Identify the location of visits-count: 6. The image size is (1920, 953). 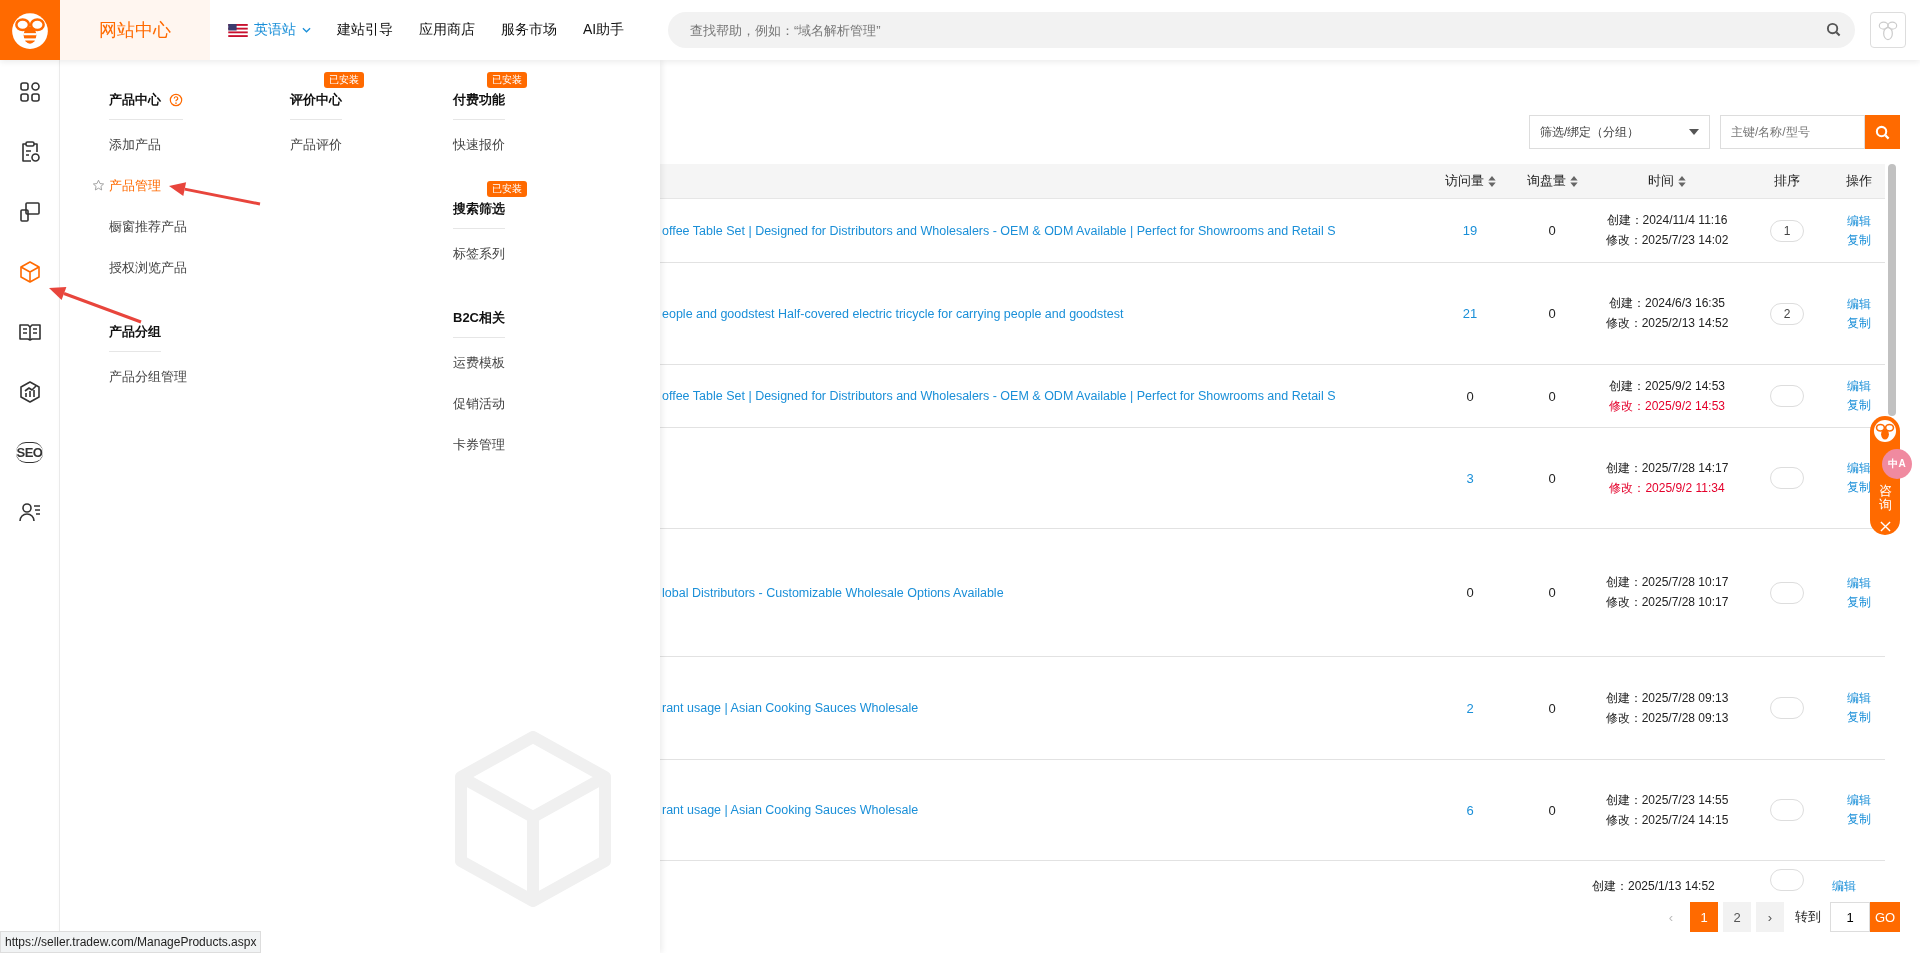
(1470, 810).